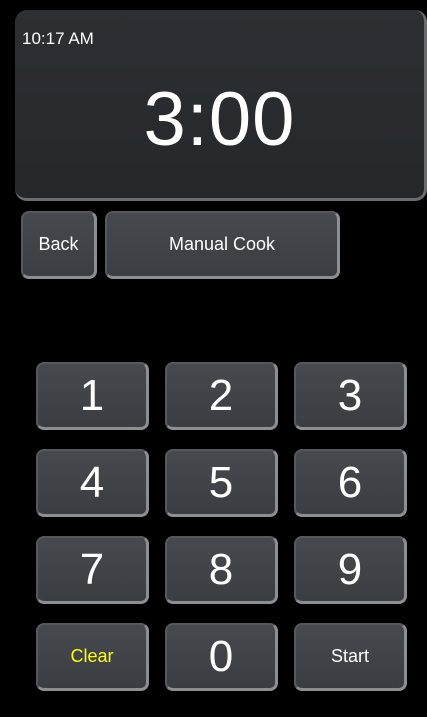  I want to click on keypad-key-8: 8, so click(221, 570).